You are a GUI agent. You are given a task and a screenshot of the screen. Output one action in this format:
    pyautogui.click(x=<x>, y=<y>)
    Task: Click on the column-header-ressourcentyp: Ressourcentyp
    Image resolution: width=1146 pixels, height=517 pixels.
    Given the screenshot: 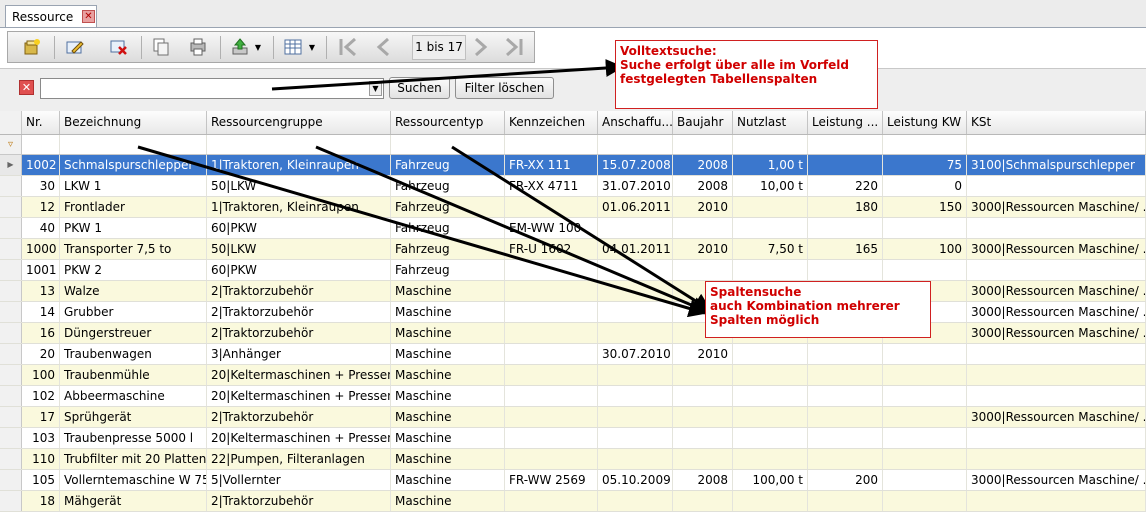 What is the action you would take?
    pyautogui.click(x=448, y=122)
    